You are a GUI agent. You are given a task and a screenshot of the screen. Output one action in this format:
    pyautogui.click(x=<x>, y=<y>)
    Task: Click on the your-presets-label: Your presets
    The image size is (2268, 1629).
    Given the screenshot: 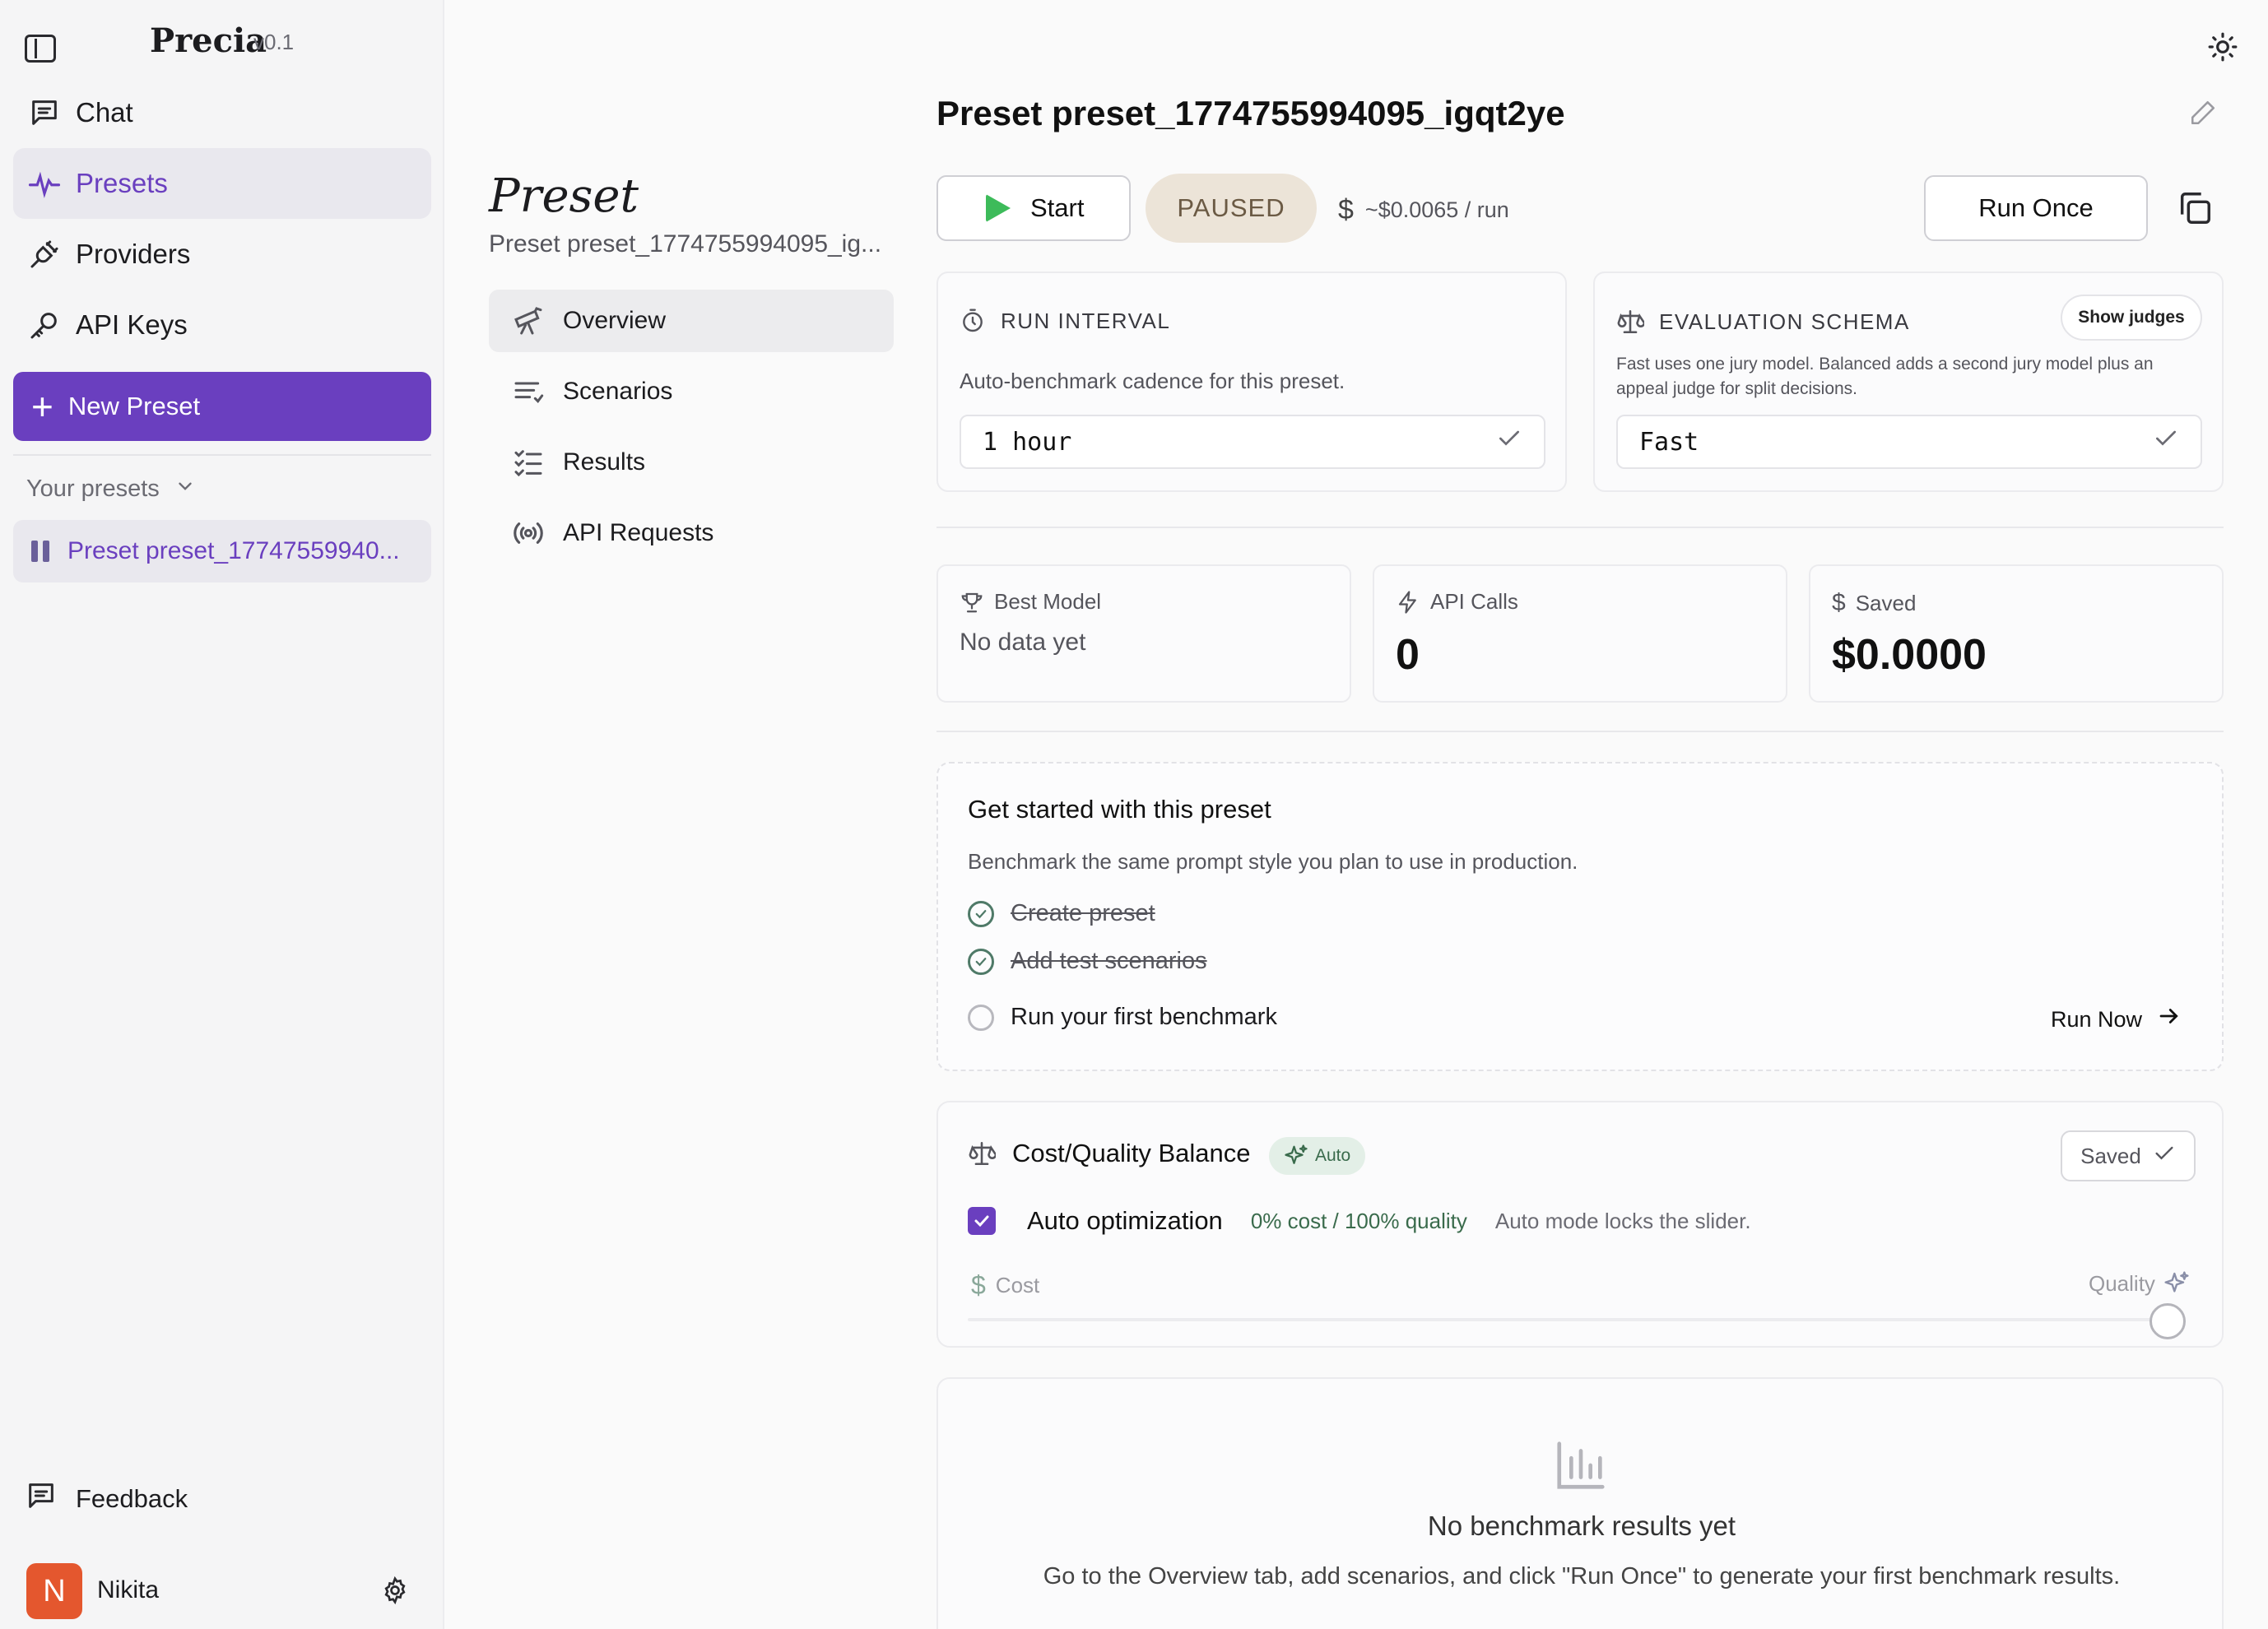 What is the action you would take?
    pyautogui.click(x=93, y=489)
    